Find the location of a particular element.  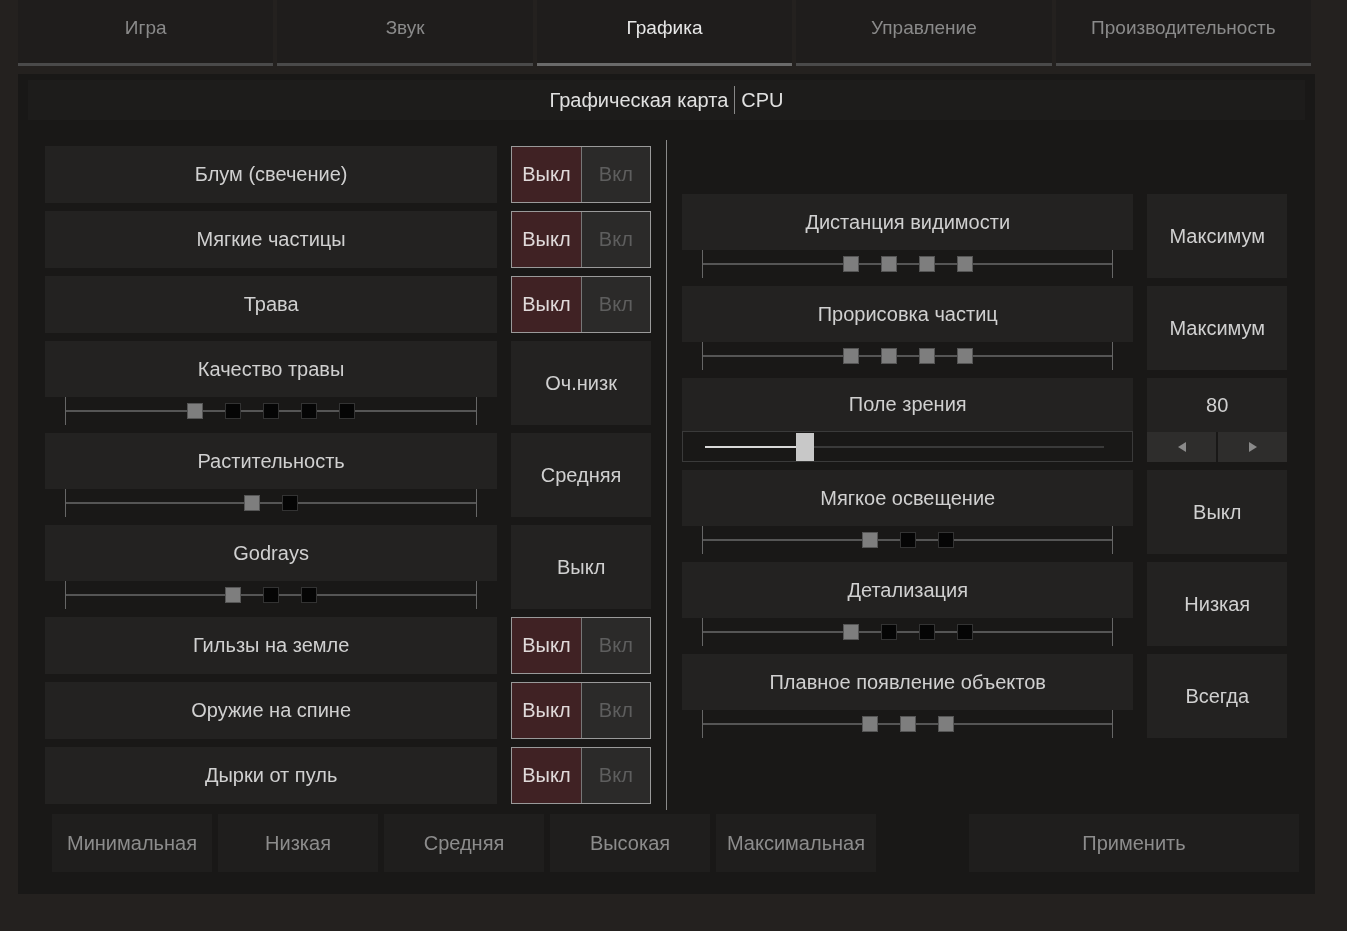

preset-button: Высокая is located at coordinates (630, 843).